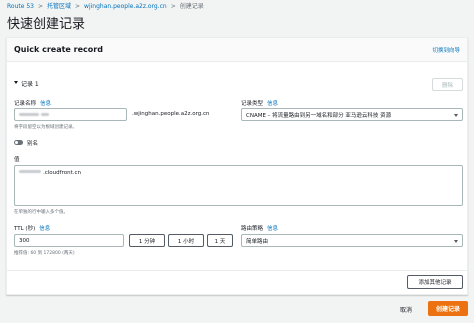 The image size is (474, 323). What do you see at coordinates (352, 240) in the screenshot?
I see `routing-policy-select: 简单路由` at bounding box center [352, 240].